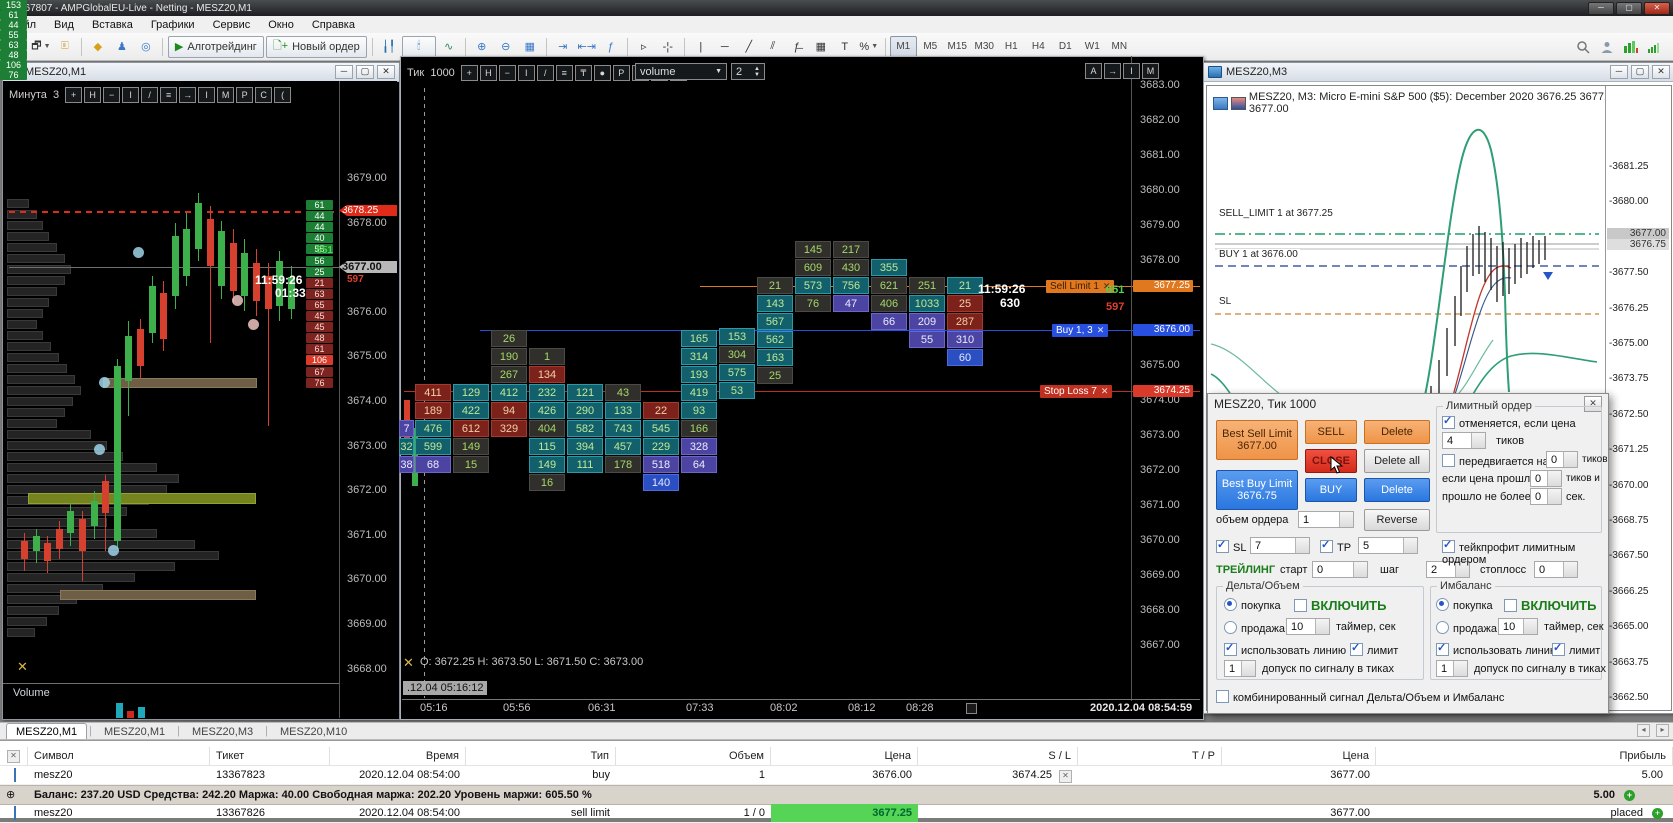  I want to click on minimize-button: ─, so click(1601, 8).